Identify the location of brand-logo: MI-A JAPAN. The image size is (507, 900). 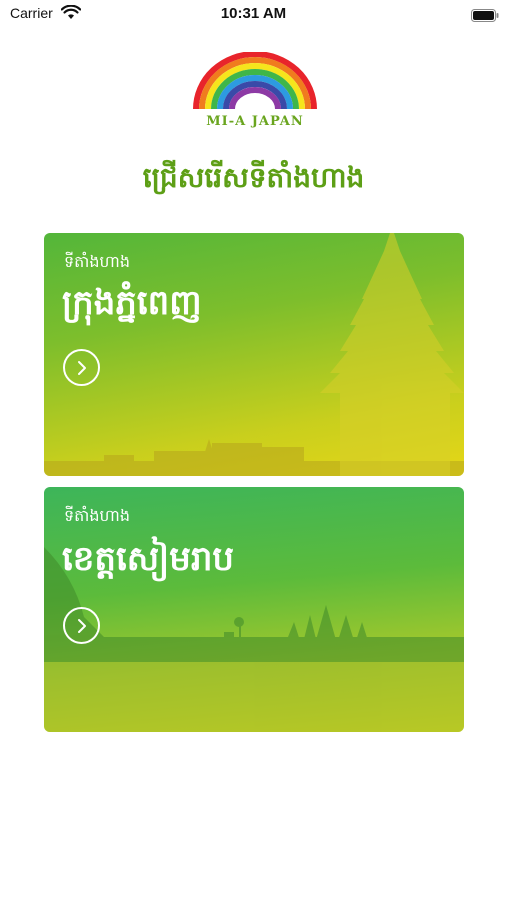
(255, 94).